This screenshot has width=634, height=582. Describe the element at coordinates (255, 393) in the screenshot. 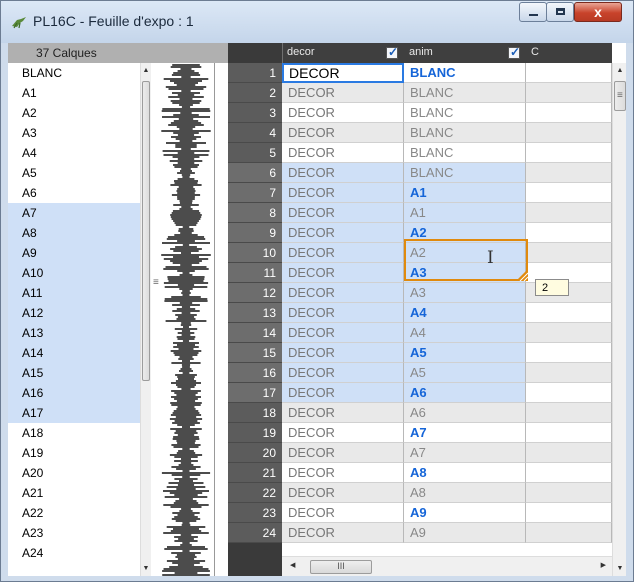

I see `frame-number: 17` at that location.